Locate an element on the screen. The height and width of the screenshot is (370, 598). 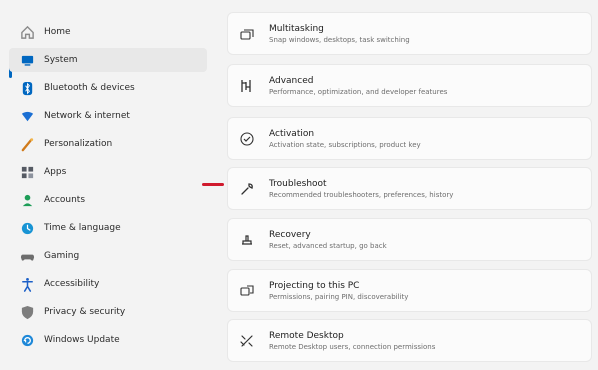
time-language-icon is located at coordinates (27, 228).